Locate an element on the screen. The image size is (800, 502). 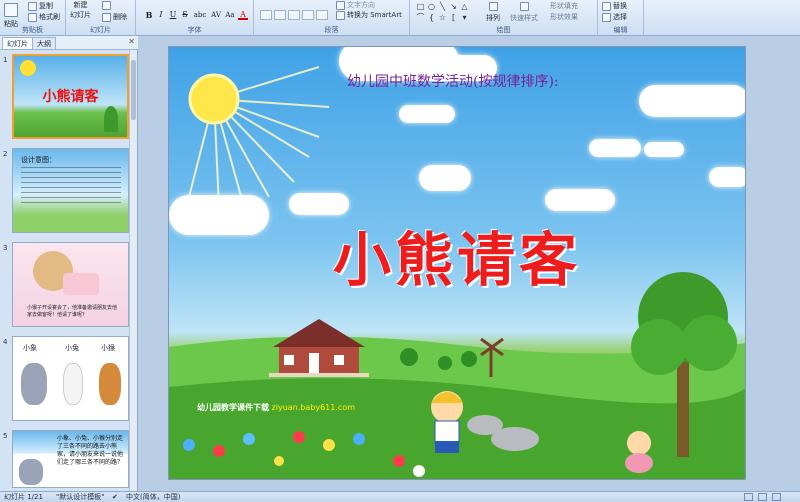
thumb-heading: 设计意图： is located at coordinates (38, 160).